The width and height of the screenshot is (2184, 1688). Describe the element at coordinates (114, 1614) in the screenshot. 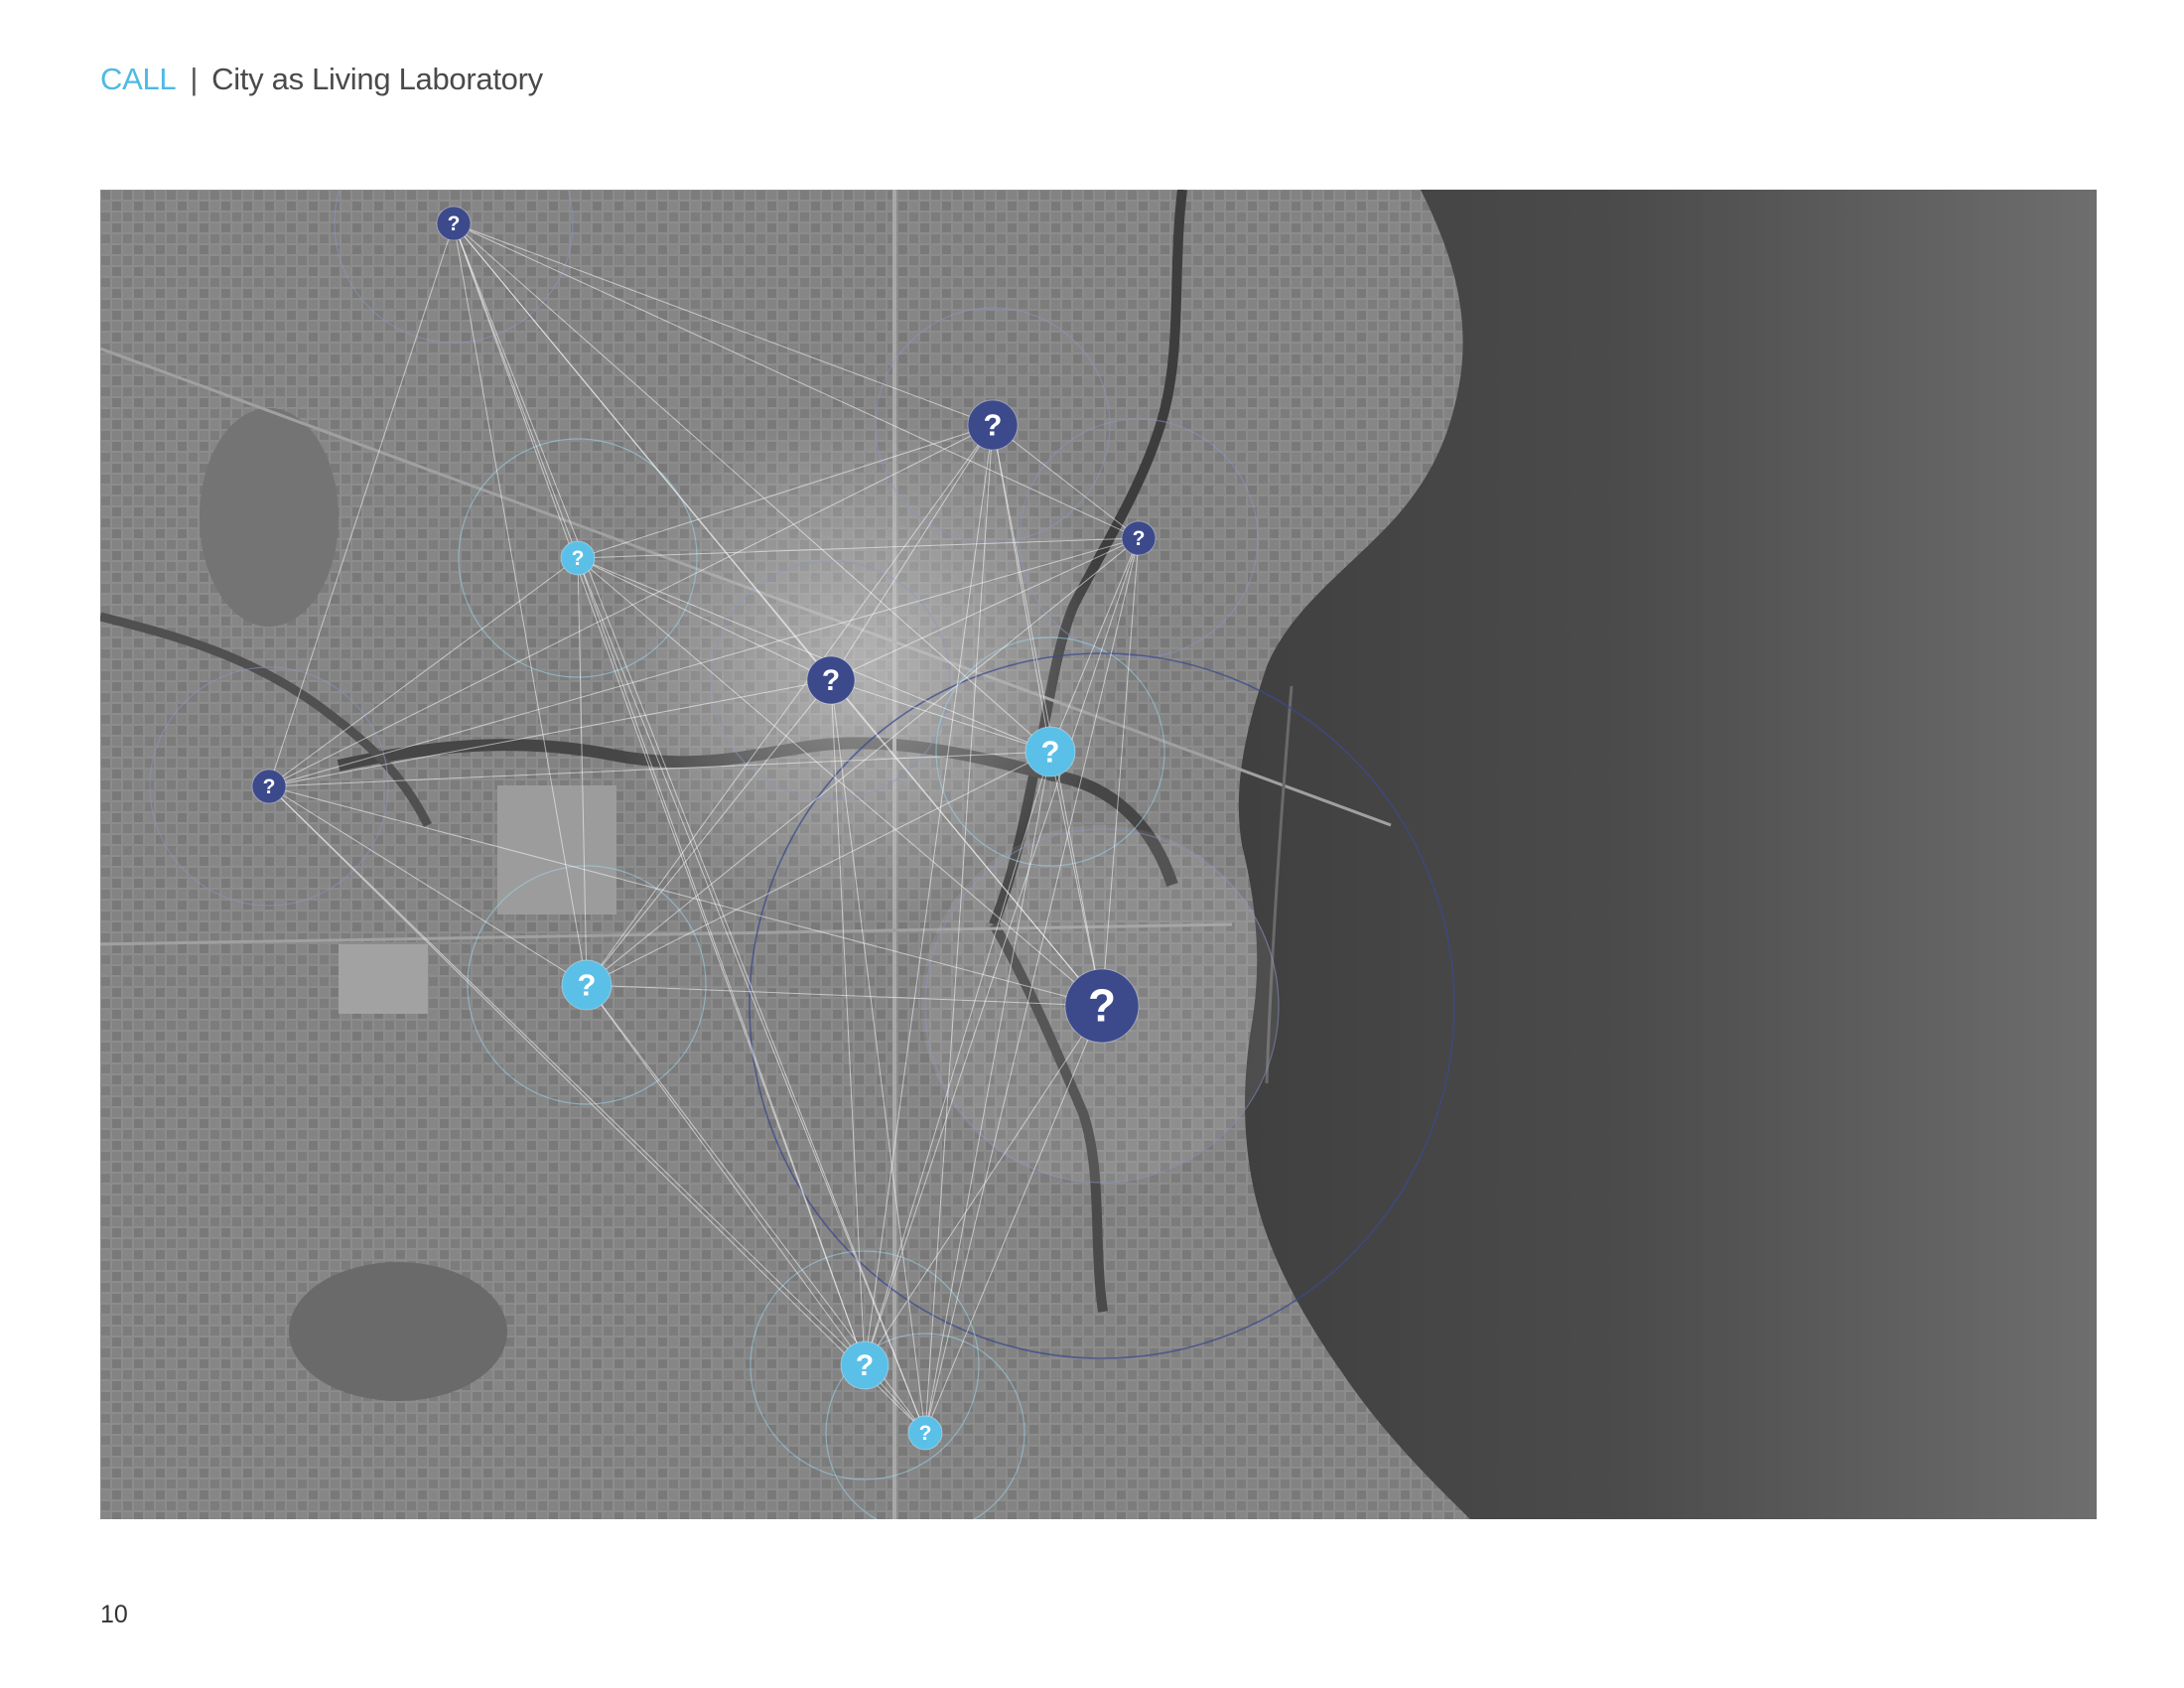

I see `page-number: 10` at that location.